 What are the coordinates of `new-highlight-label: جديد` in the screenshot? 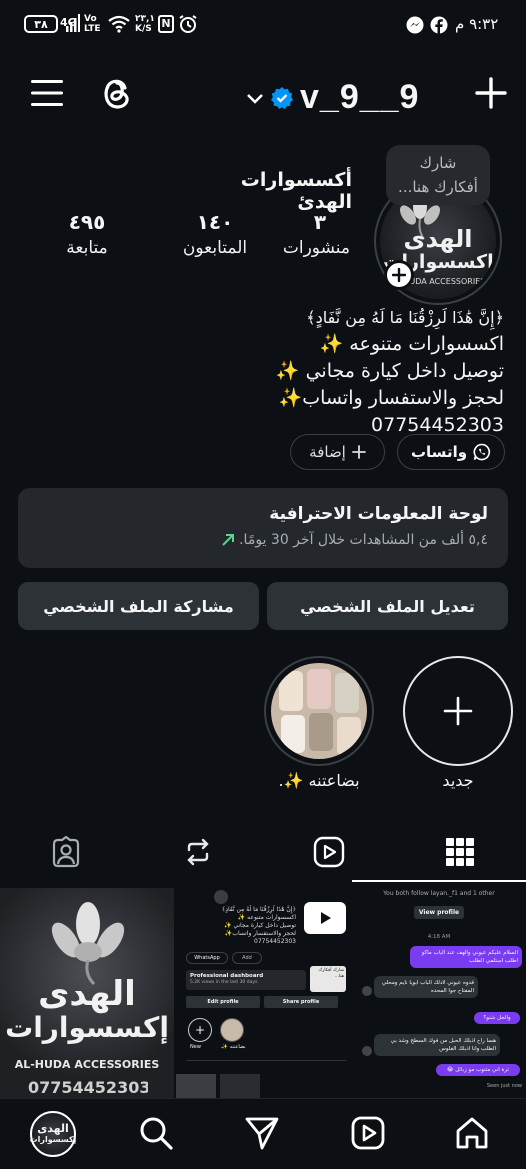 It's located at (458, 780).